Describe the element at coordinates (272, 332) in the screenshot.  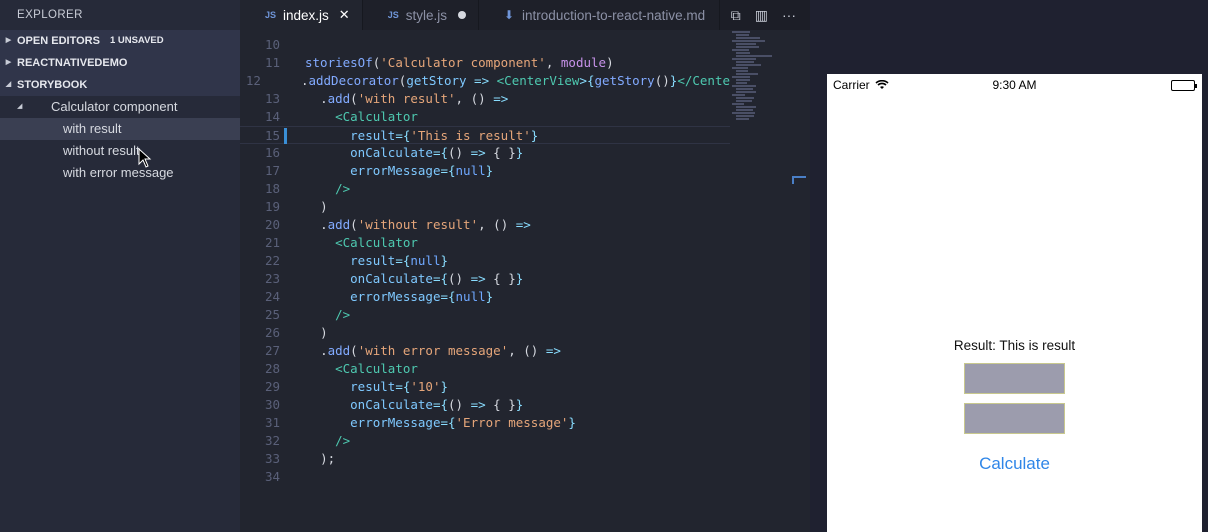
I see `line-number: 26` at that location.